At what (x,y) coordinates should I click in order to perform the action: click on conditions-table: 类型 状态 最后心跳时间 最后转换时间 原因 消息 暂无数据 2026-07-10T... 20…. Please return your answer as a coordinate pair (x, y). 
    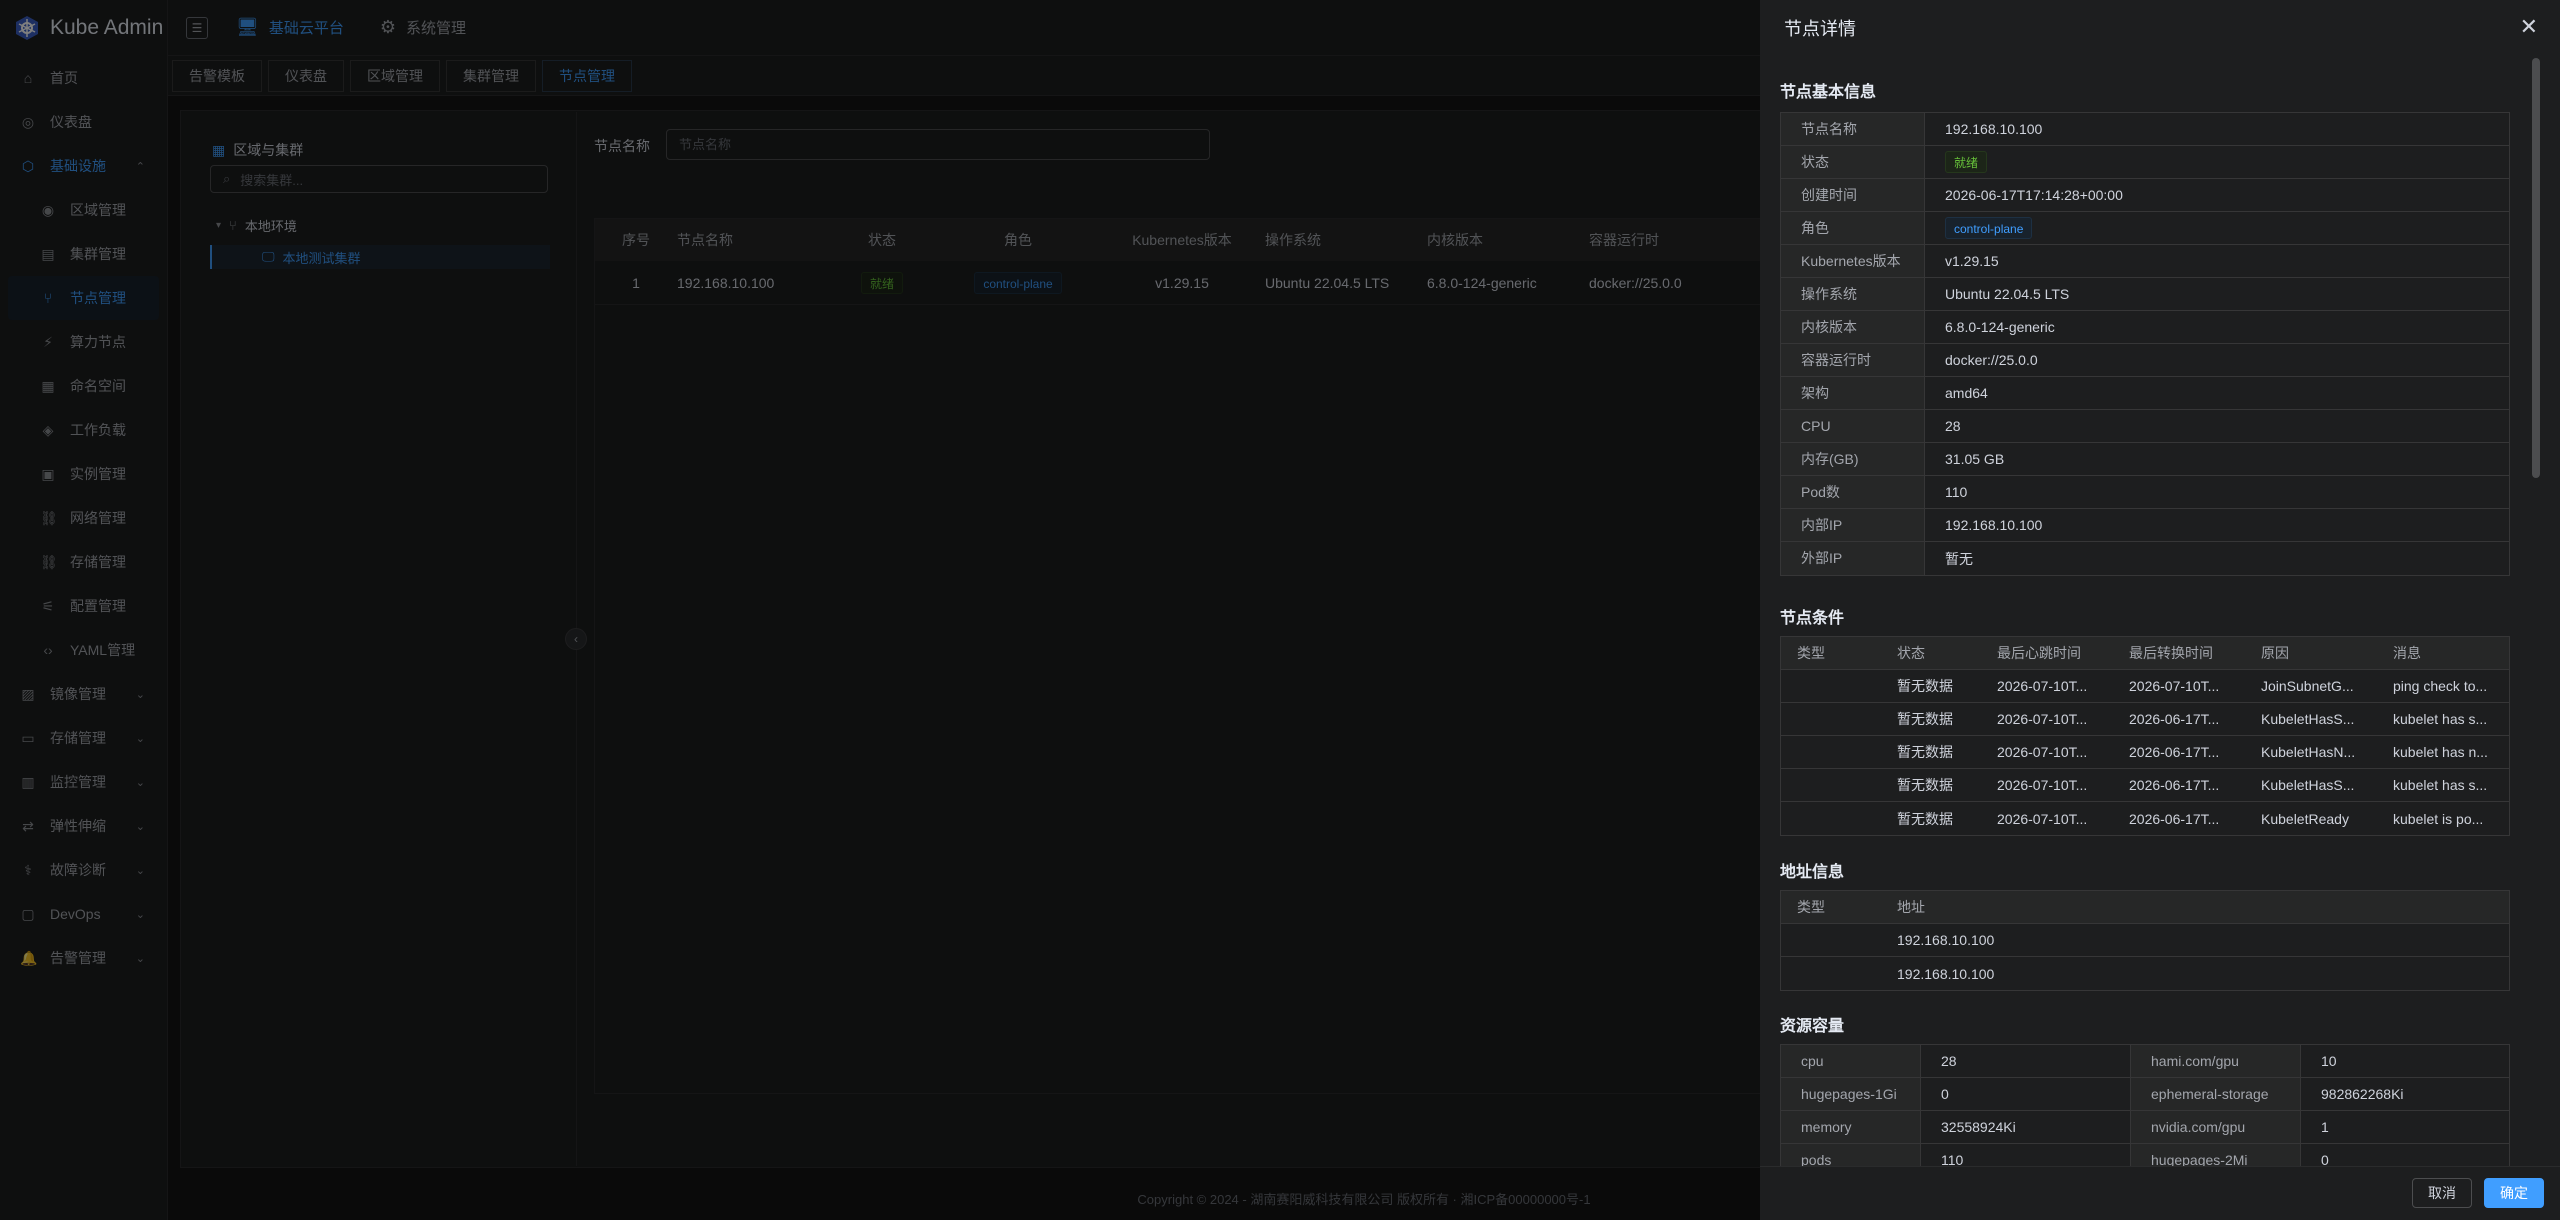
    Looking at the image, I should click on (2145, 736).